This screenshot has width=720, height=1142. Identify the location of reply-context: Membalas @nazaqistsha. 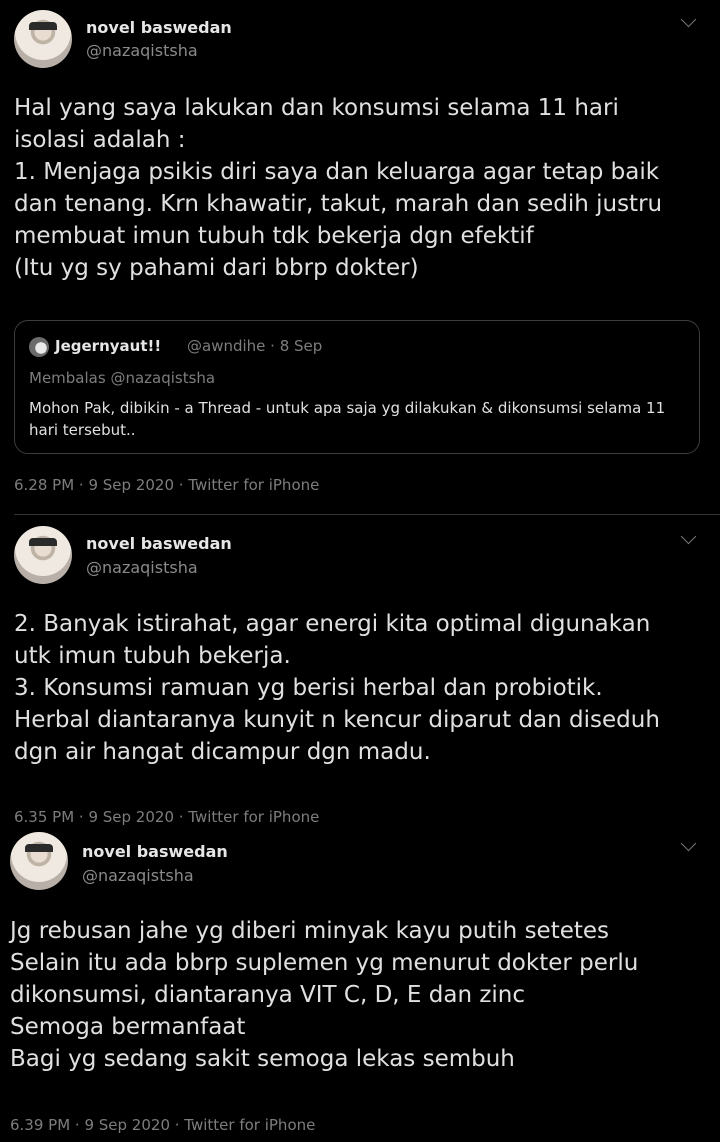
(122, 378).